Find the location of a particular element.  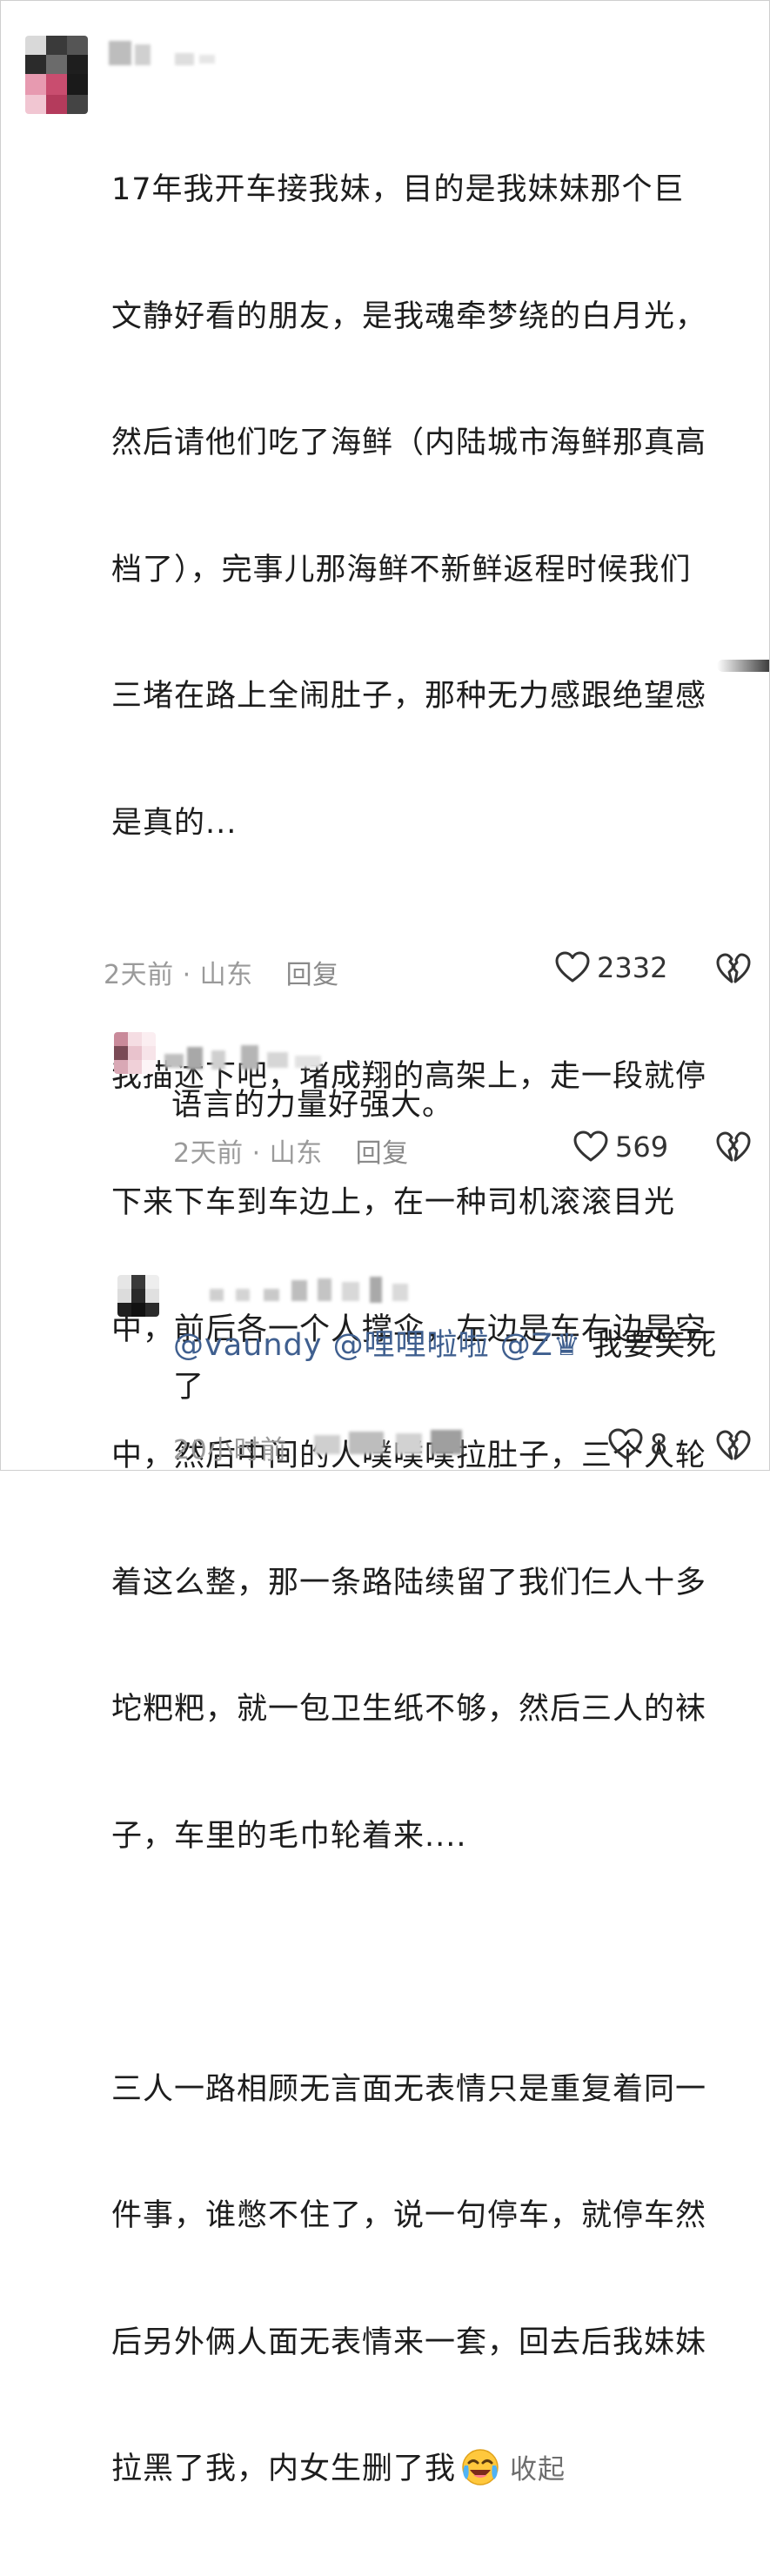

mention-link: @哩哩啦啦 is located at coordinates (411, 1345).